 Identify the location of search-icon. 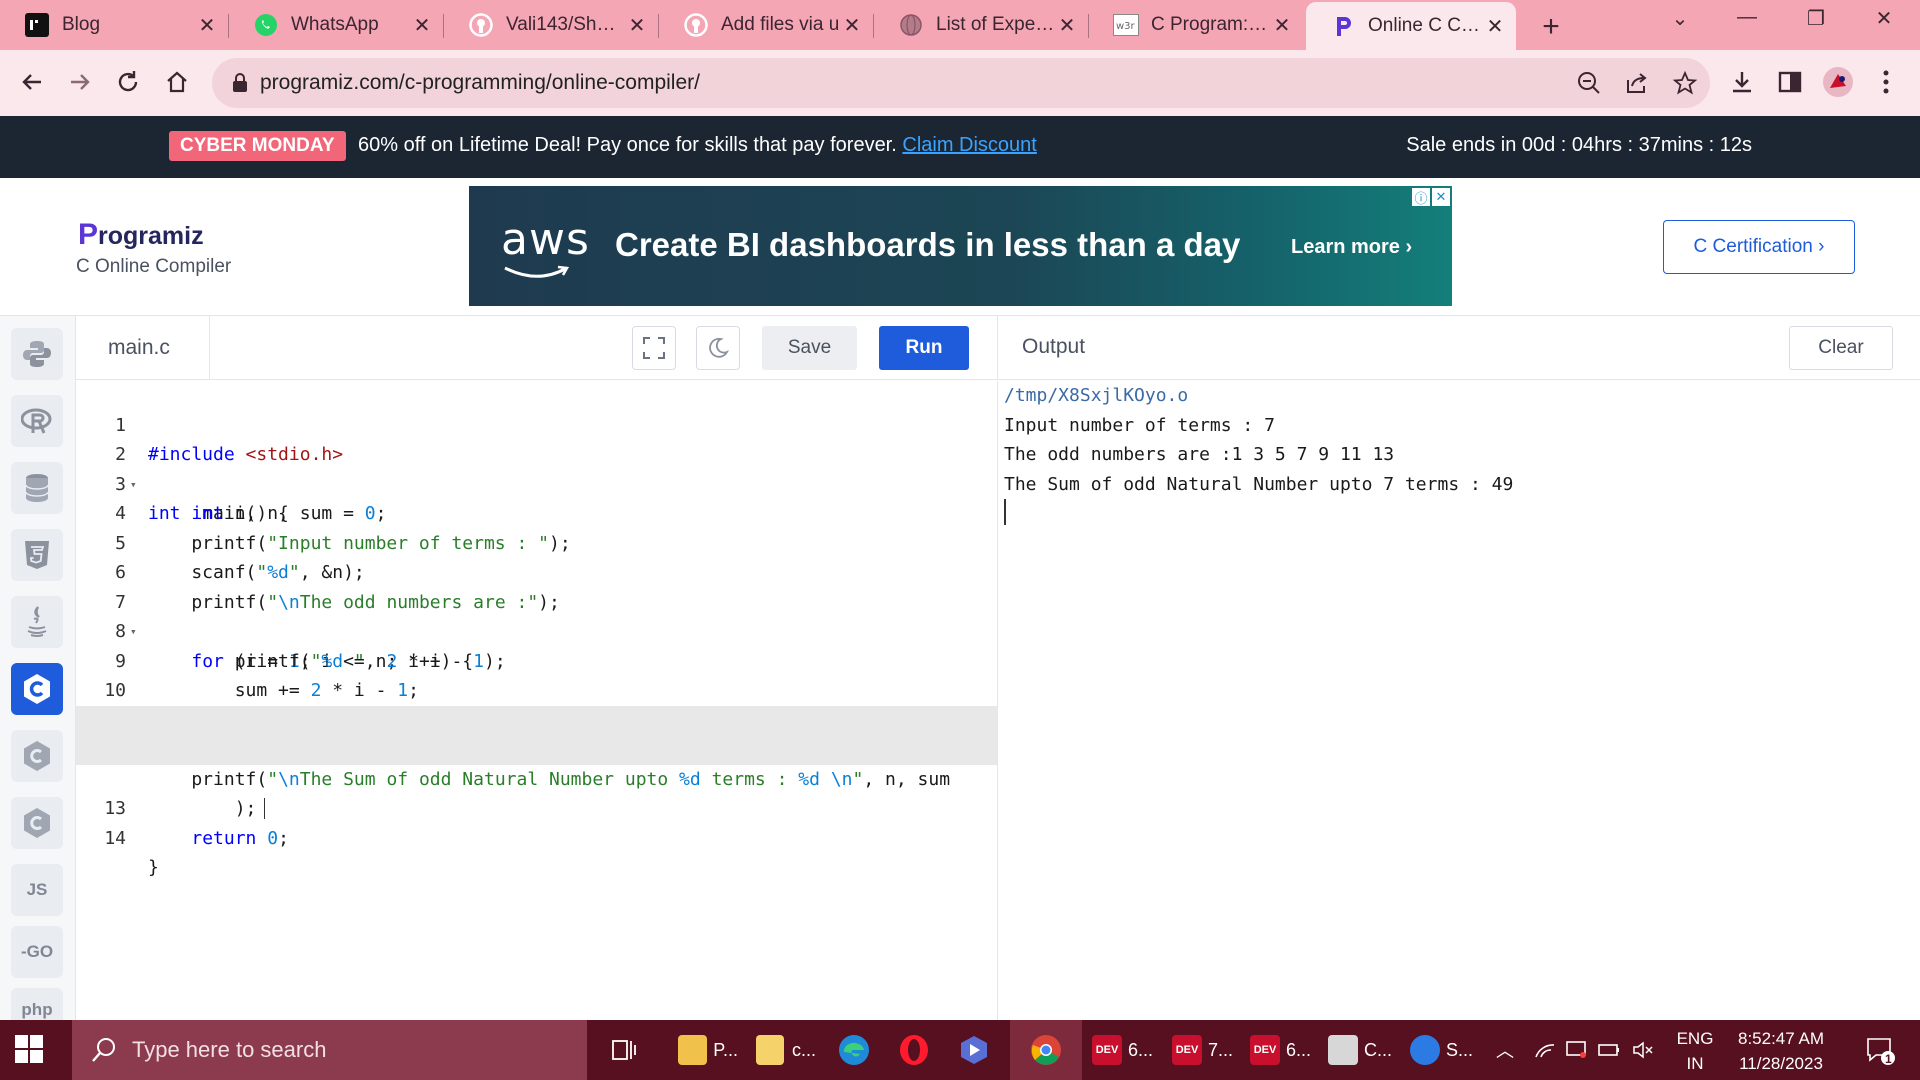
(103, 1050).